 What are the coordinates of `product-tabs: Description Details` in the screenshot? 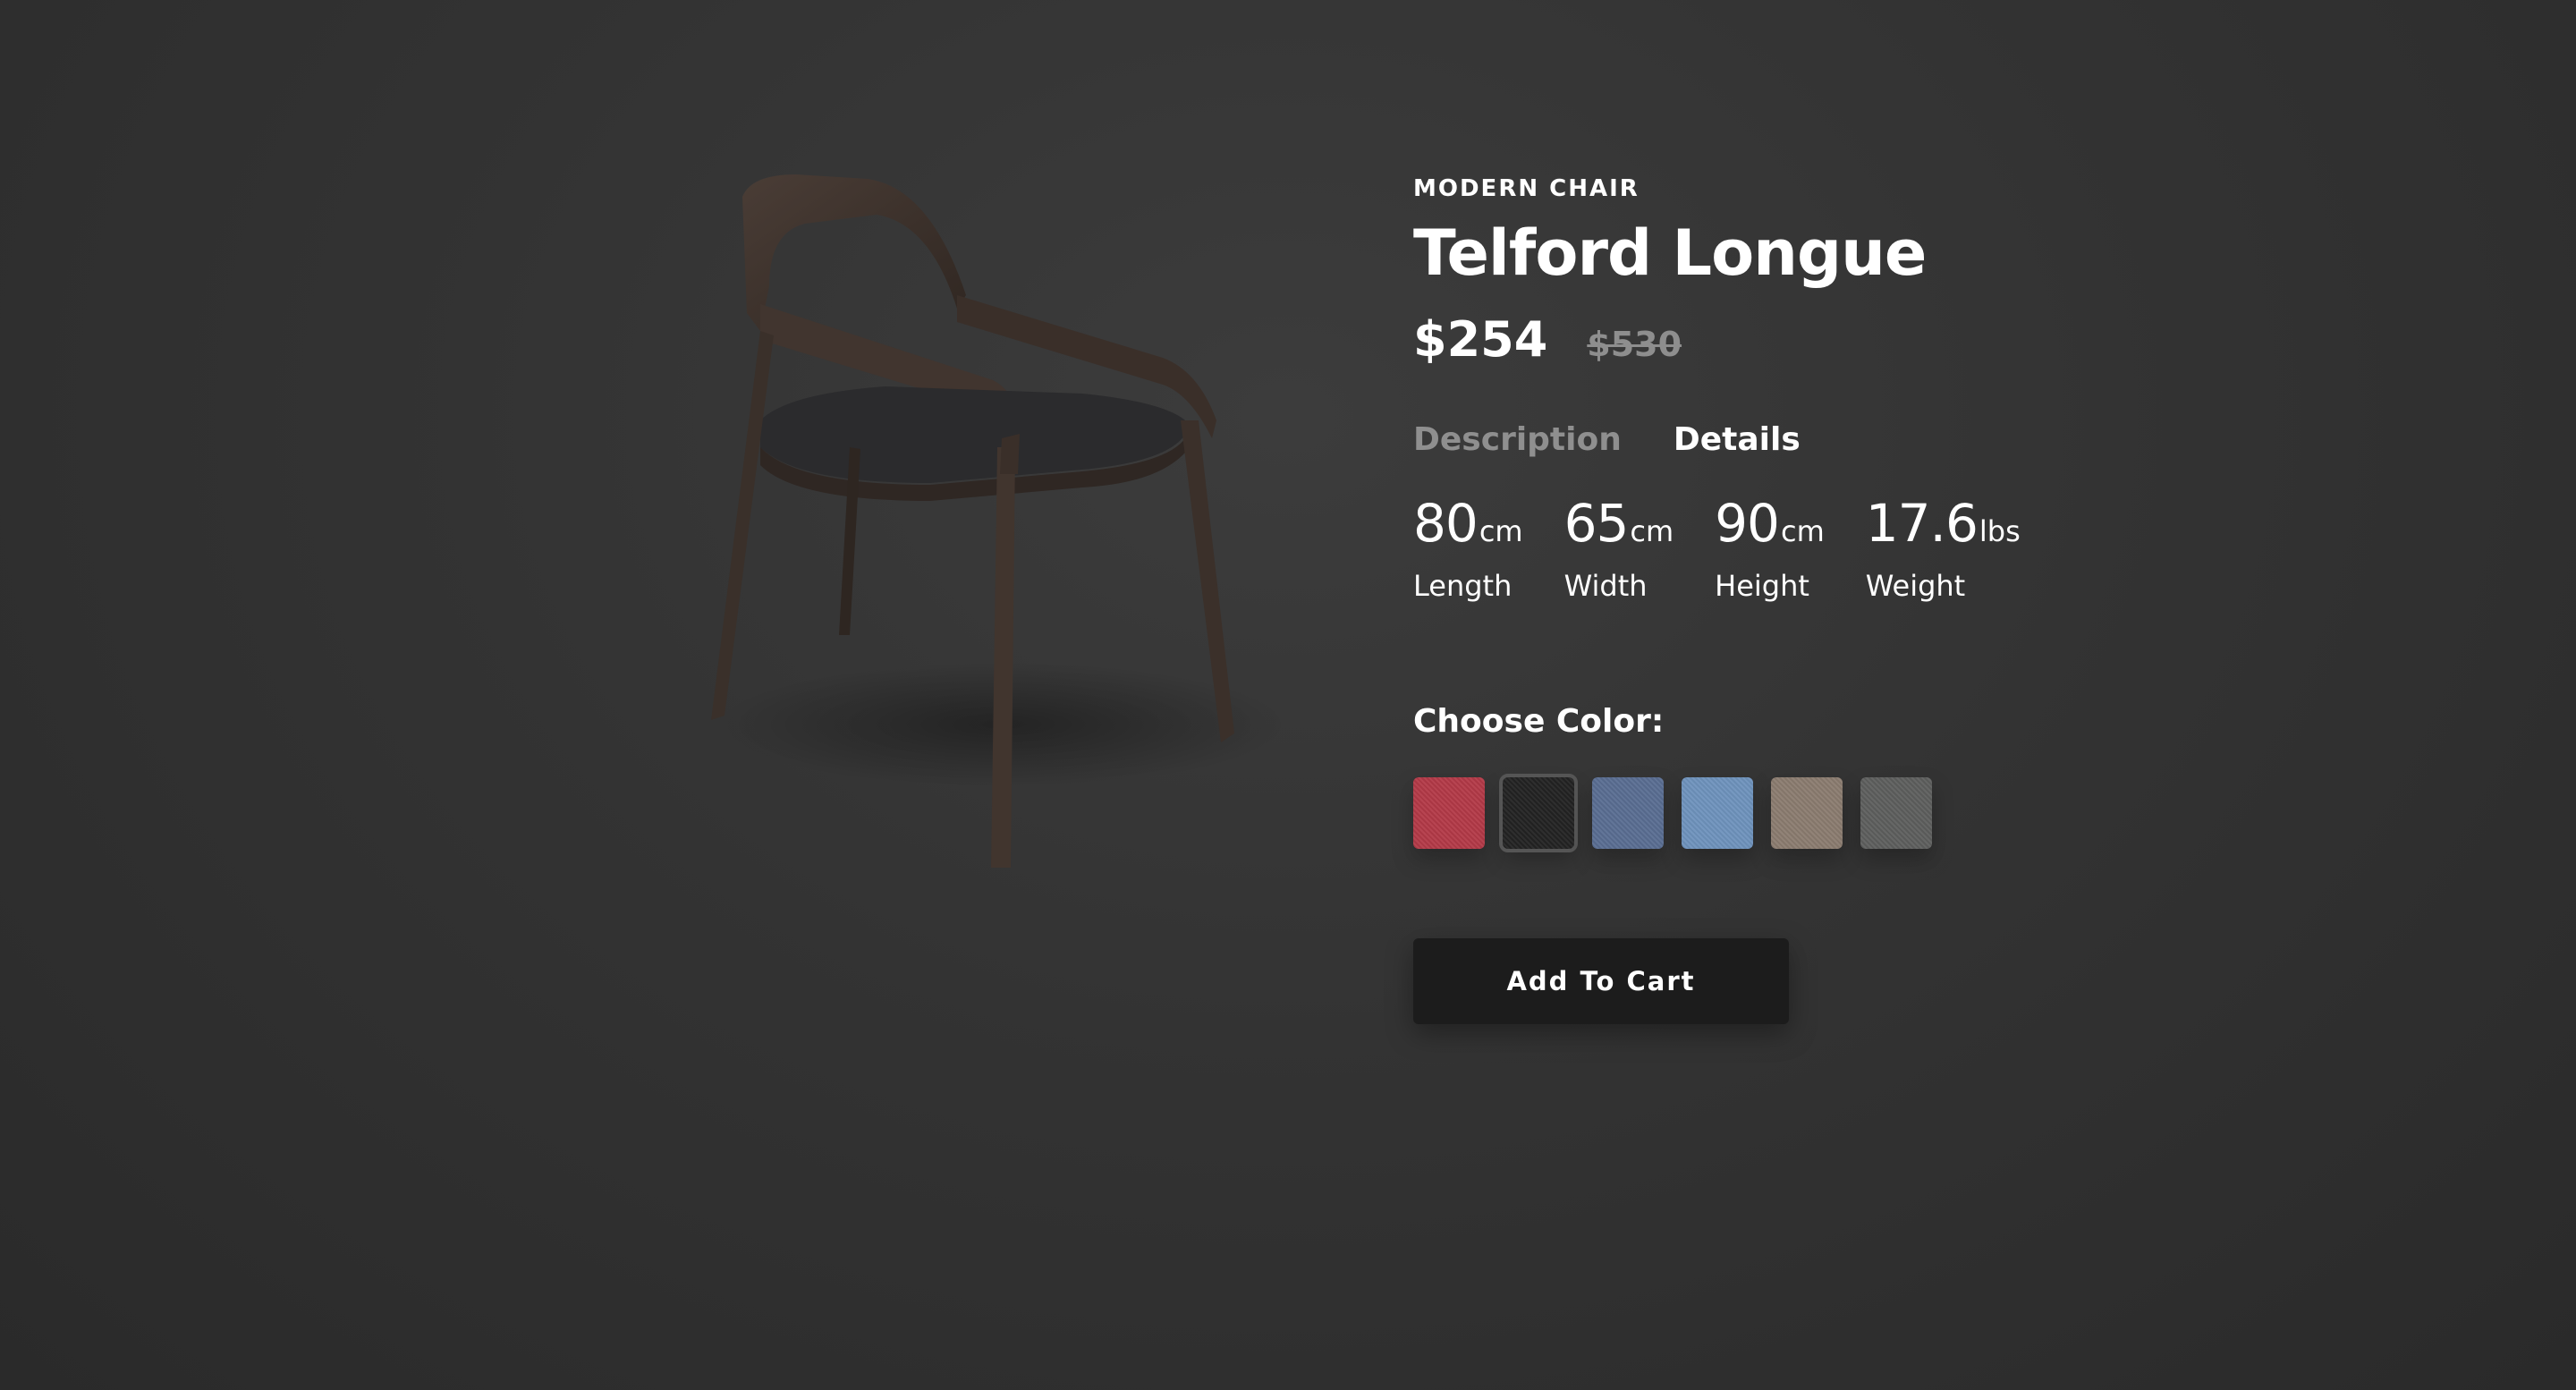 It's located at (1815, 439).